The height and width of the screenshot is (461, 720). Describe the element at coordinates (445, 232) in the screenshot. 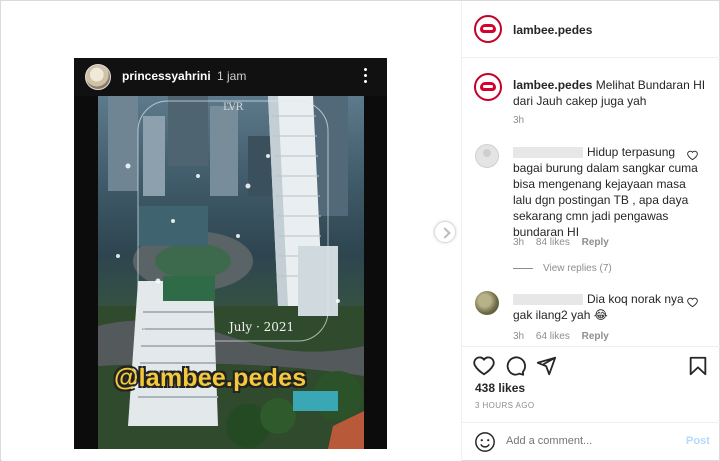

I see `next-media-arrow-icon` at that location.